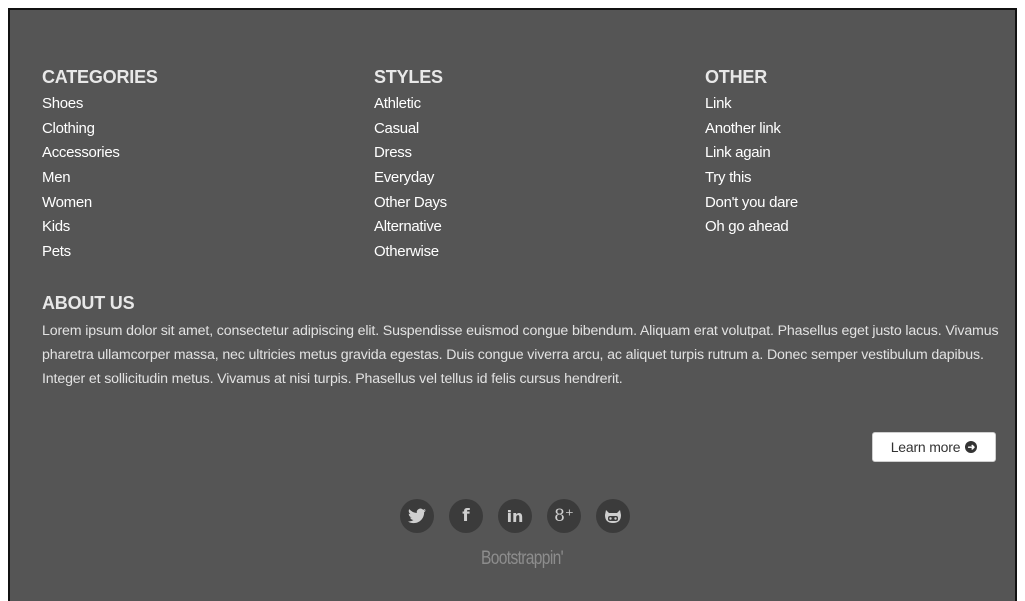 The image size is (1025, 601). What do you see at coordinates (751, 202) in the screenshot?
I see `footer-link-dont-you-dare: Don't you dare` at bounding box center [751, 202].